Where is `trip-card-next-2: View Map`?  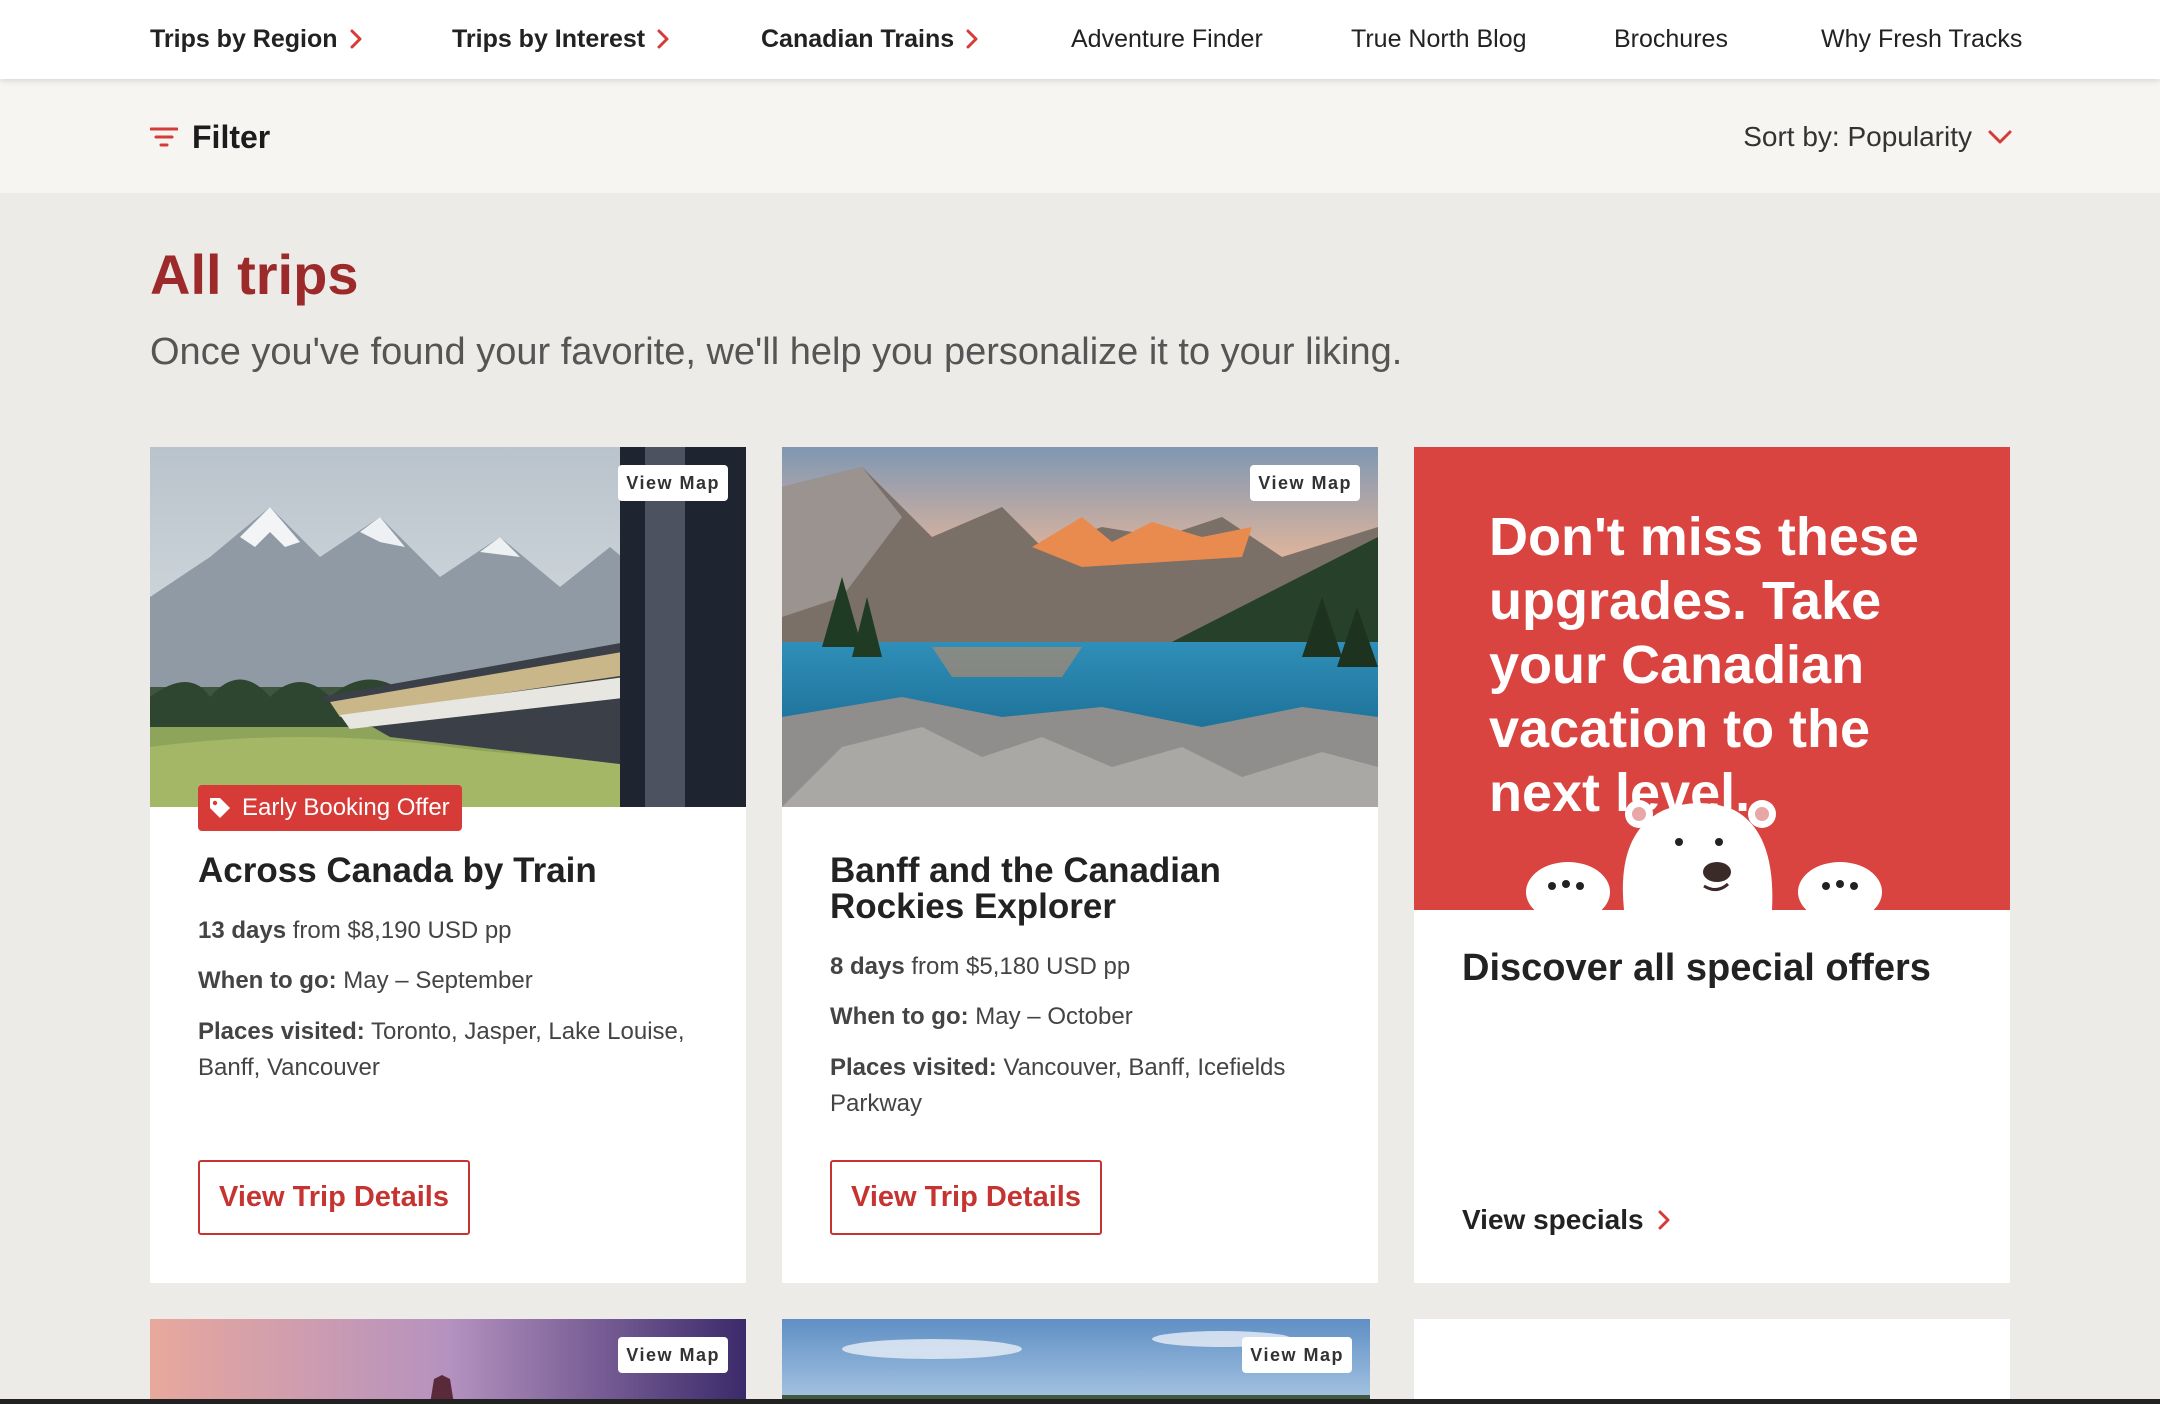
trip-card-next-2: View Map is located at coordinates (1076, 1361).